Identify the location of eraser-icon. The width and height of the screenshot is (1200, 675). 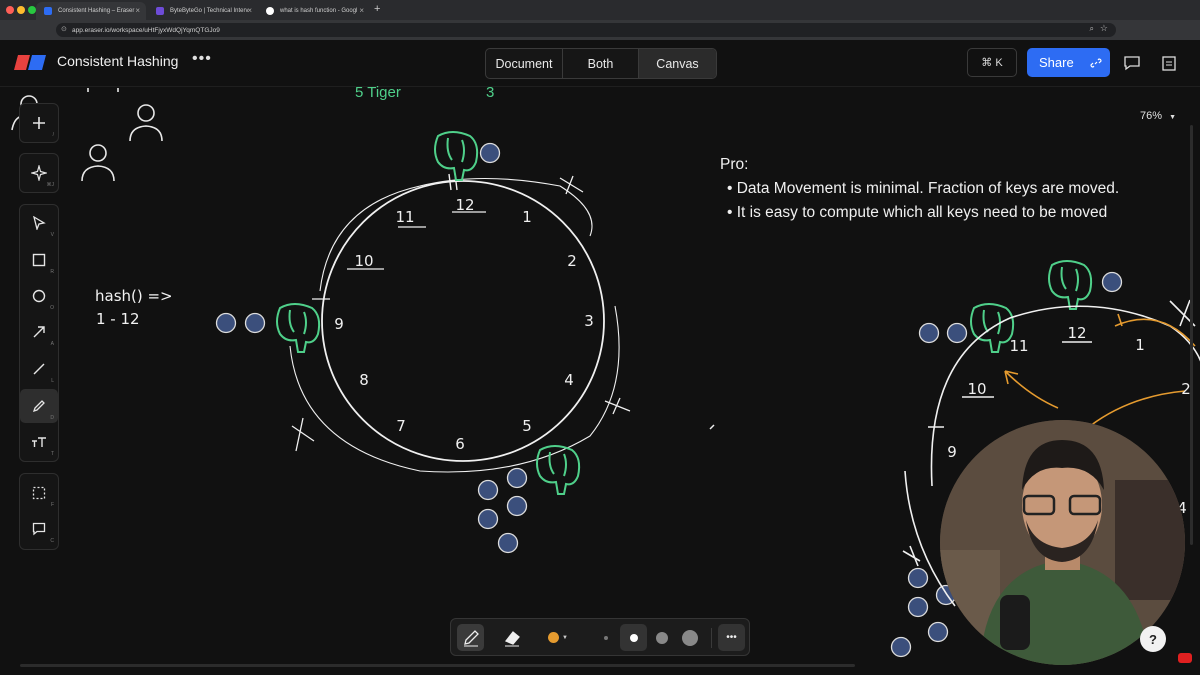
(512, 638).